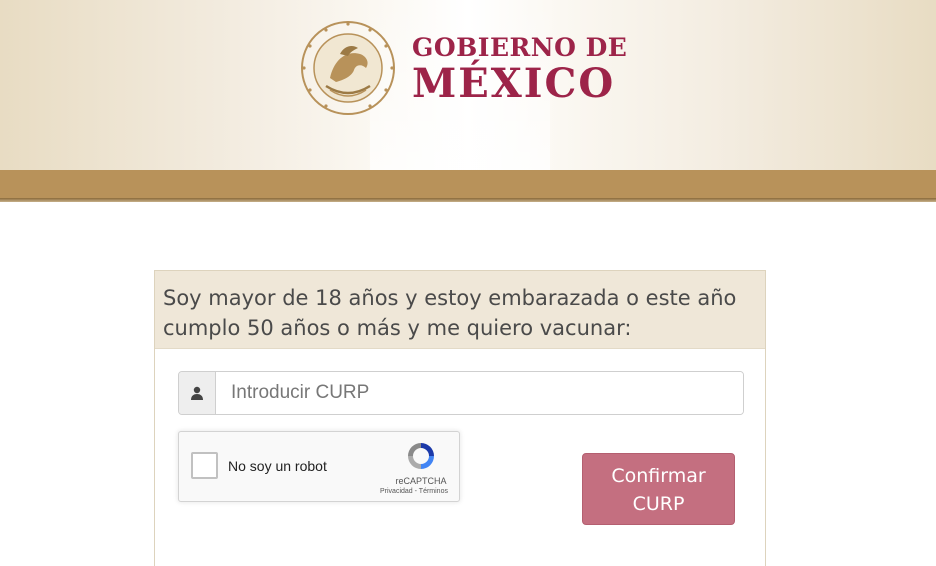 The height and width of the screenshot is (566, 936). I want to click on recaptcha-privacy-link: Privacidad, so click(396, 491).